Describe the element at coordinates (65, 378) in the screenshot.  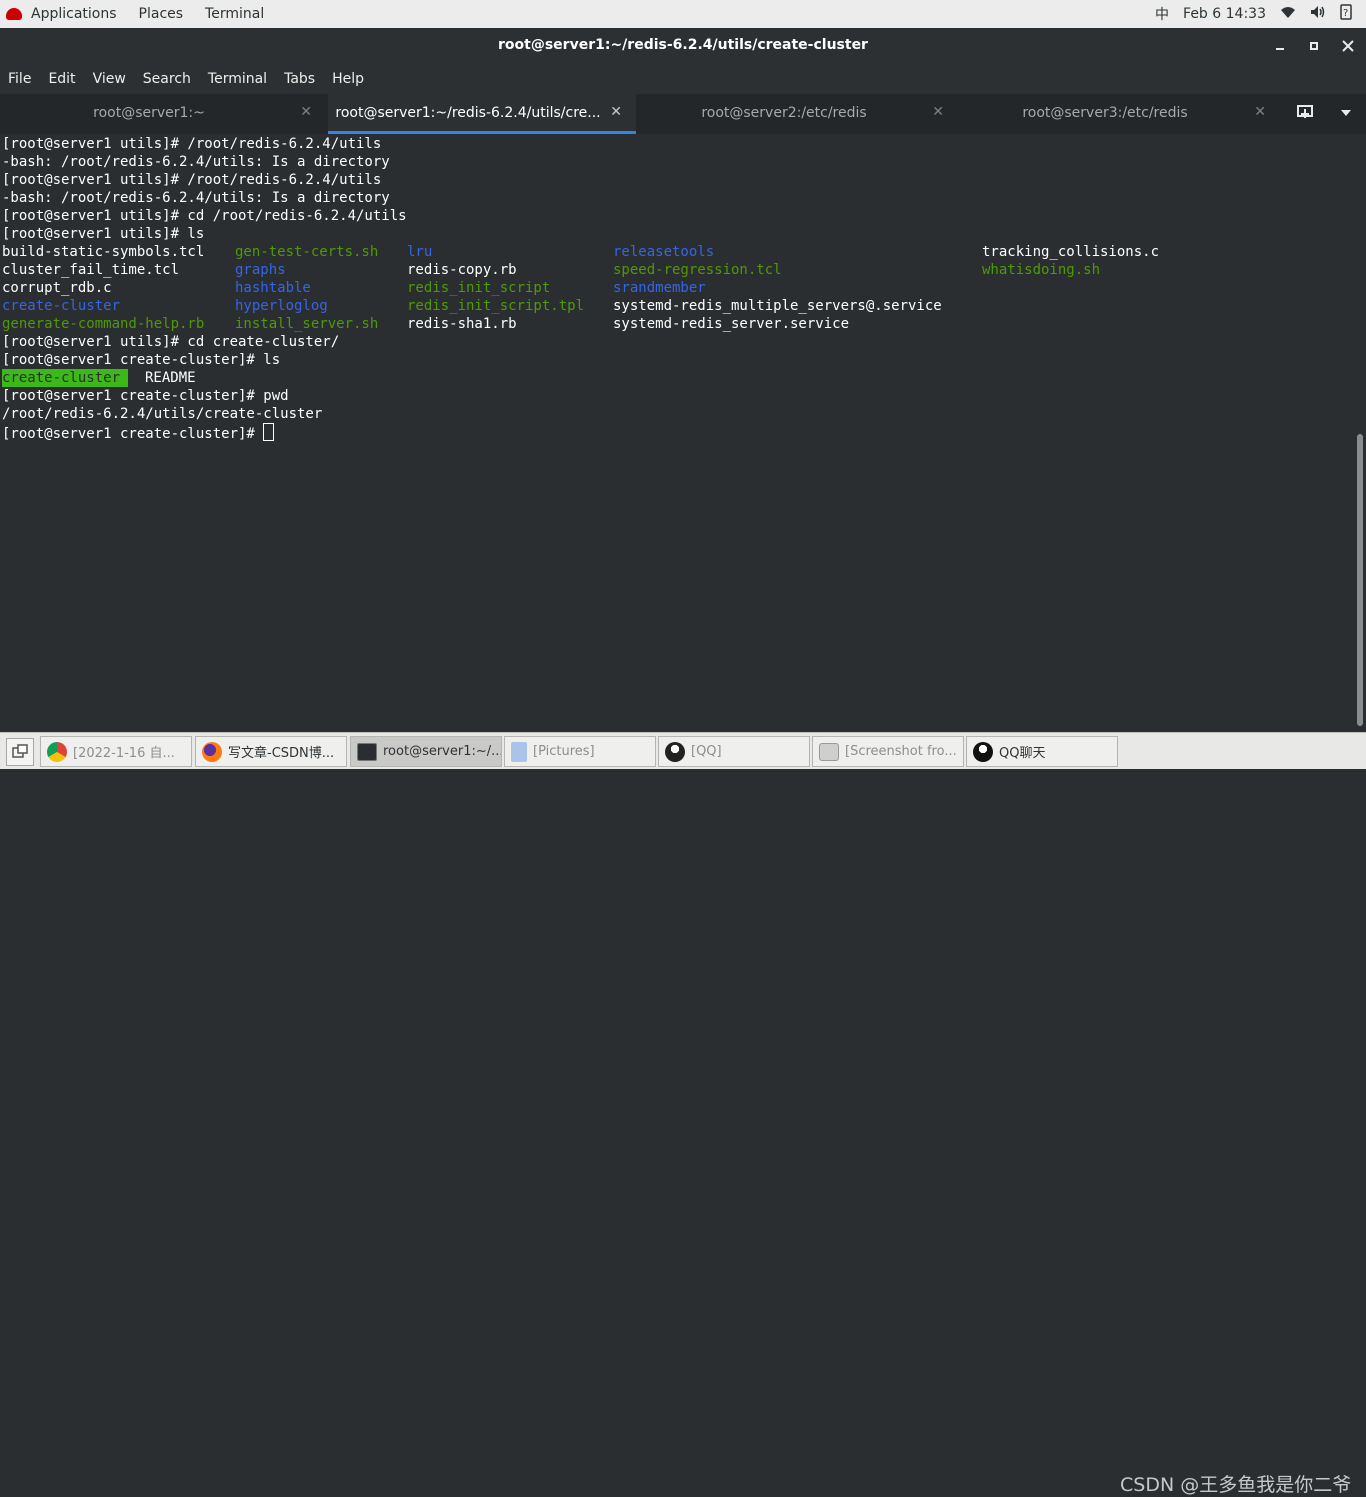
I see `ls-highlighted-exec-entry: create-cluster` at that location.